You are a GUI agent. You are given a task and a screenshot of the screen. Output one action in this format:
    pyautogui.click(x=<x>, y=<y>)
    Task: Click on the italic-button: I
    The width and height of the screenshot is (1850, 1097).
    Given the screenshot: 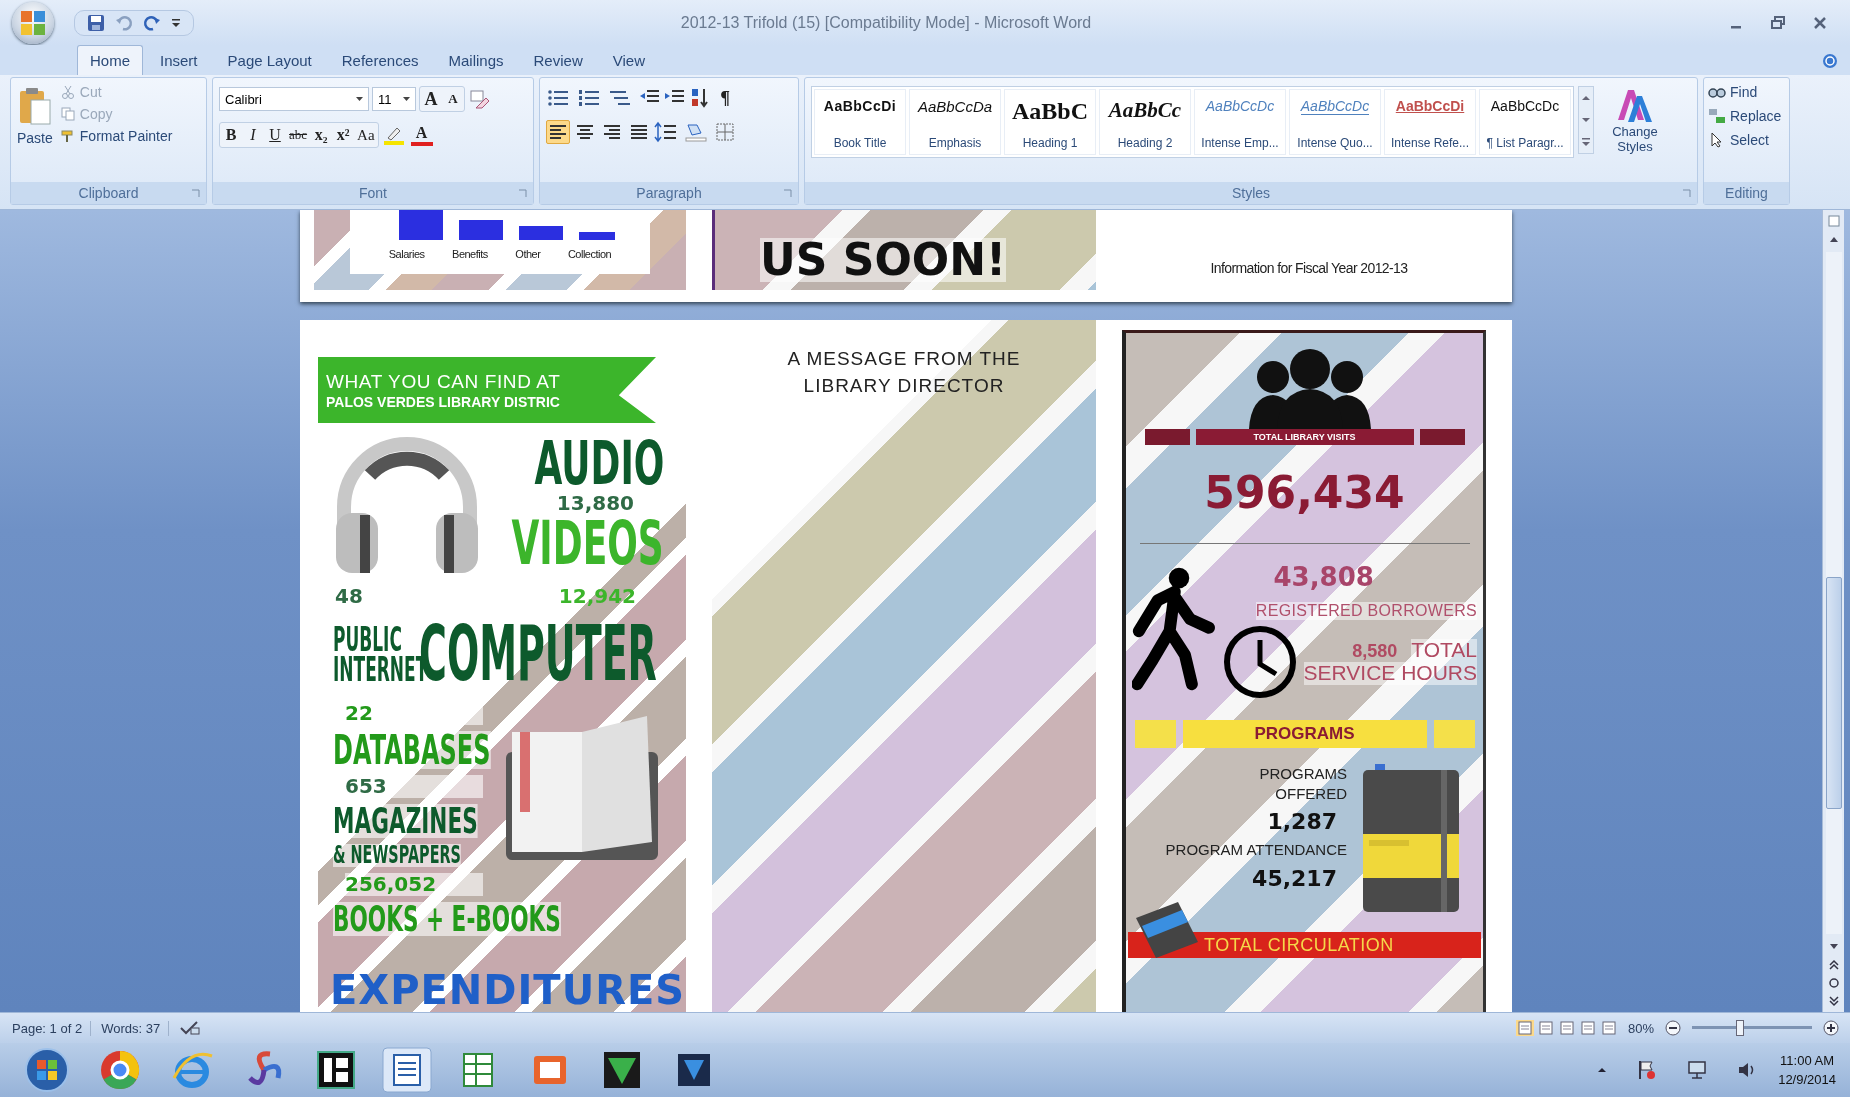 What is the action you would take?
    pyautogui.click(x=253, y=135)
    